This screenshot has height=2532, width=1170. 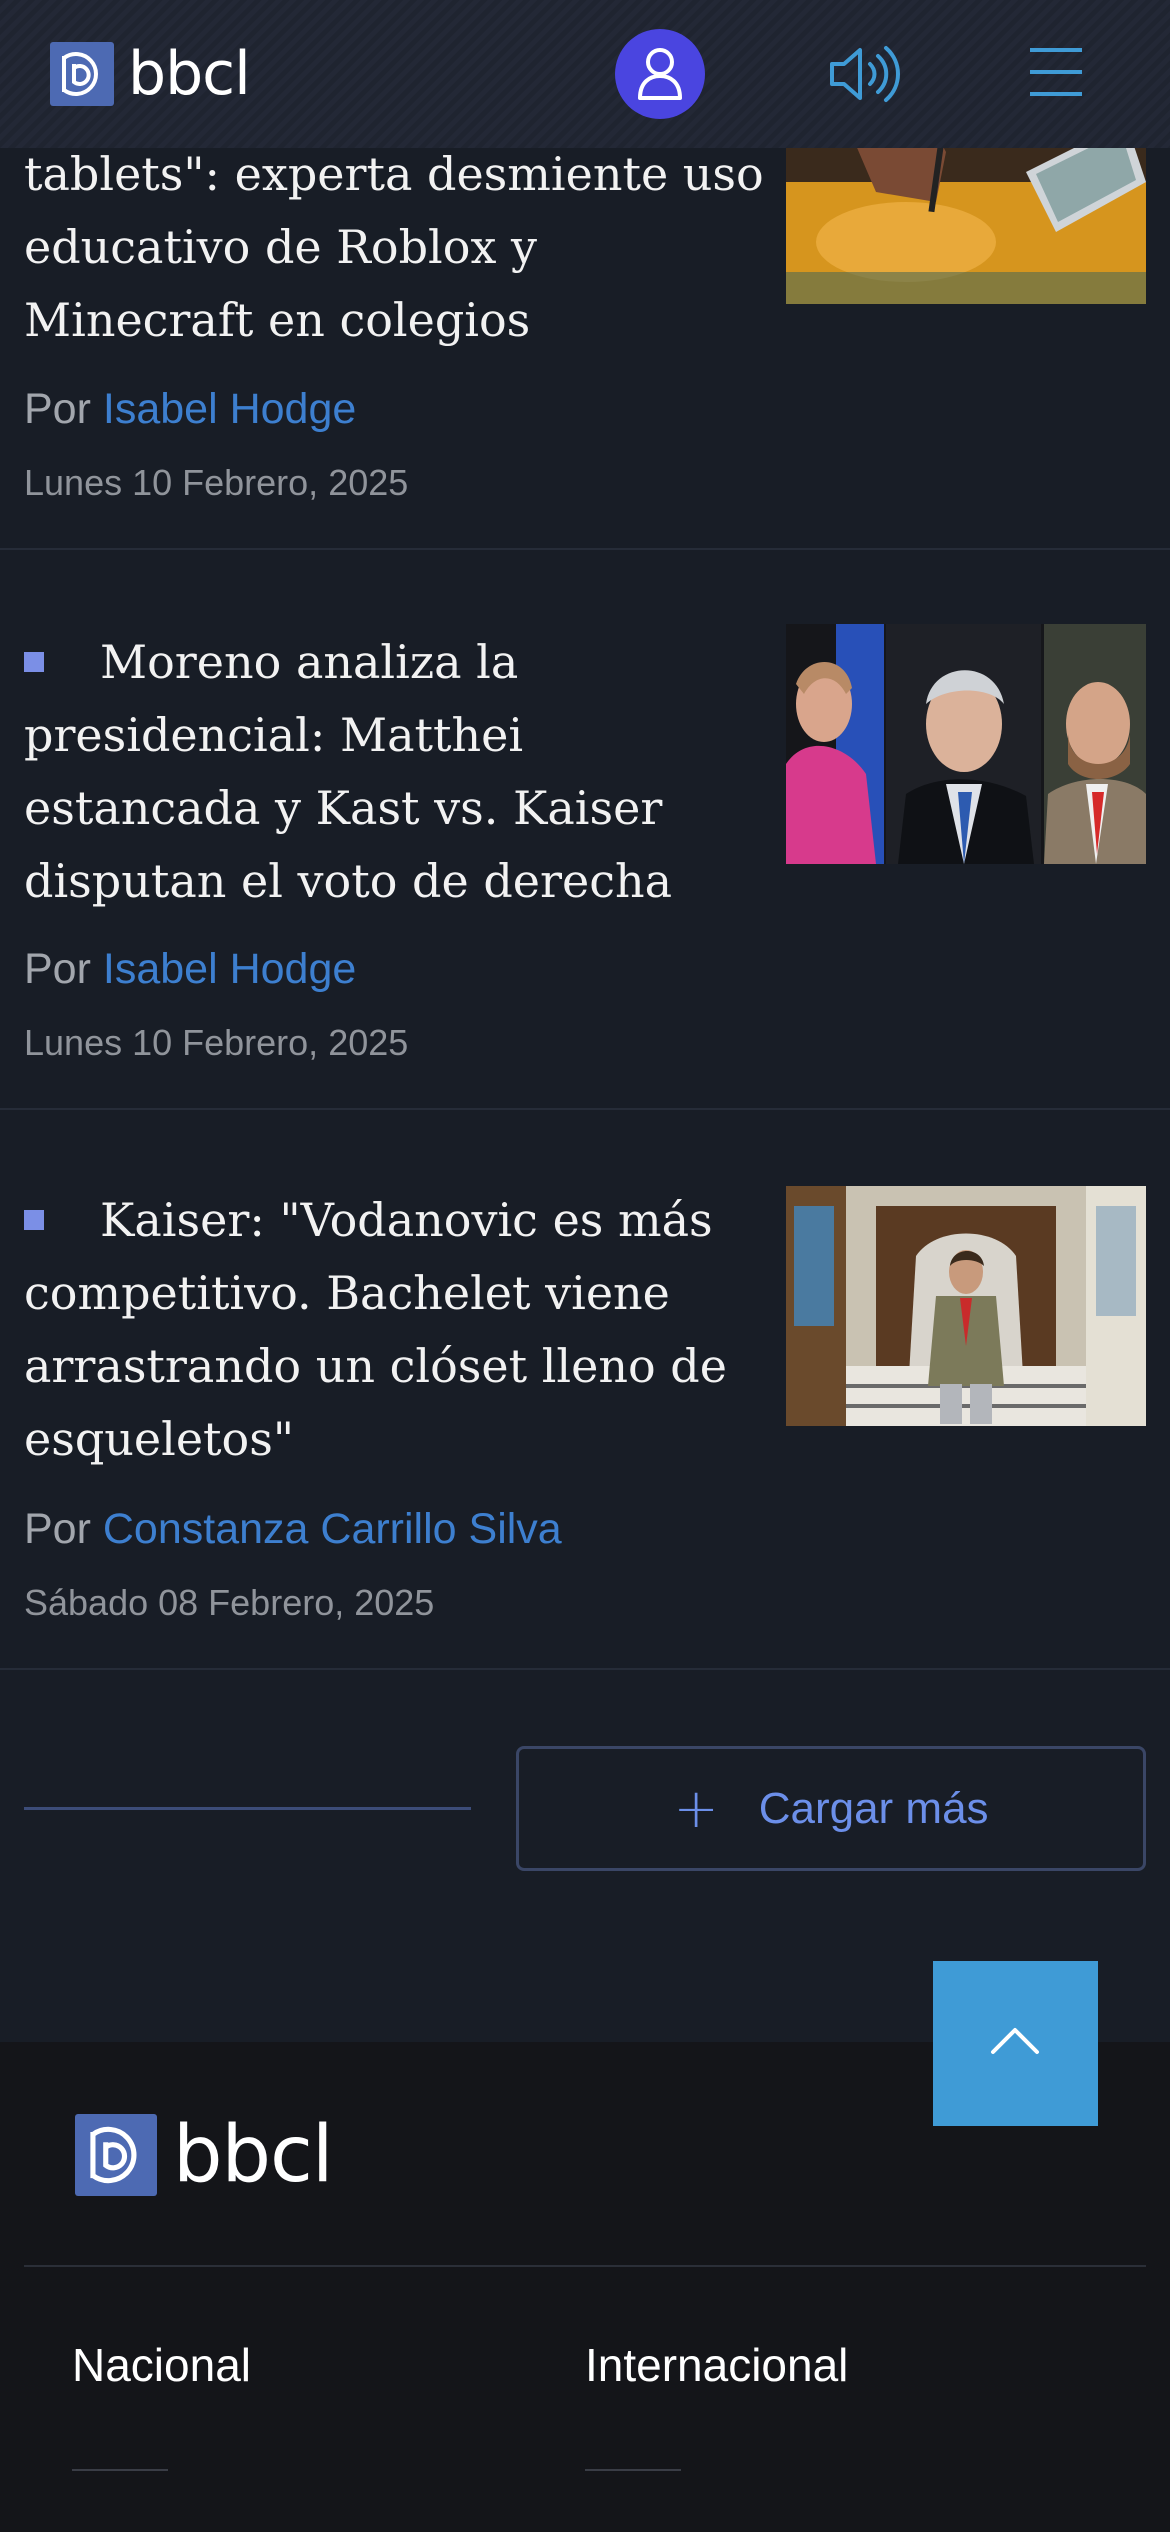 I want to click on audio-player-button, so click(x=866, y=74).